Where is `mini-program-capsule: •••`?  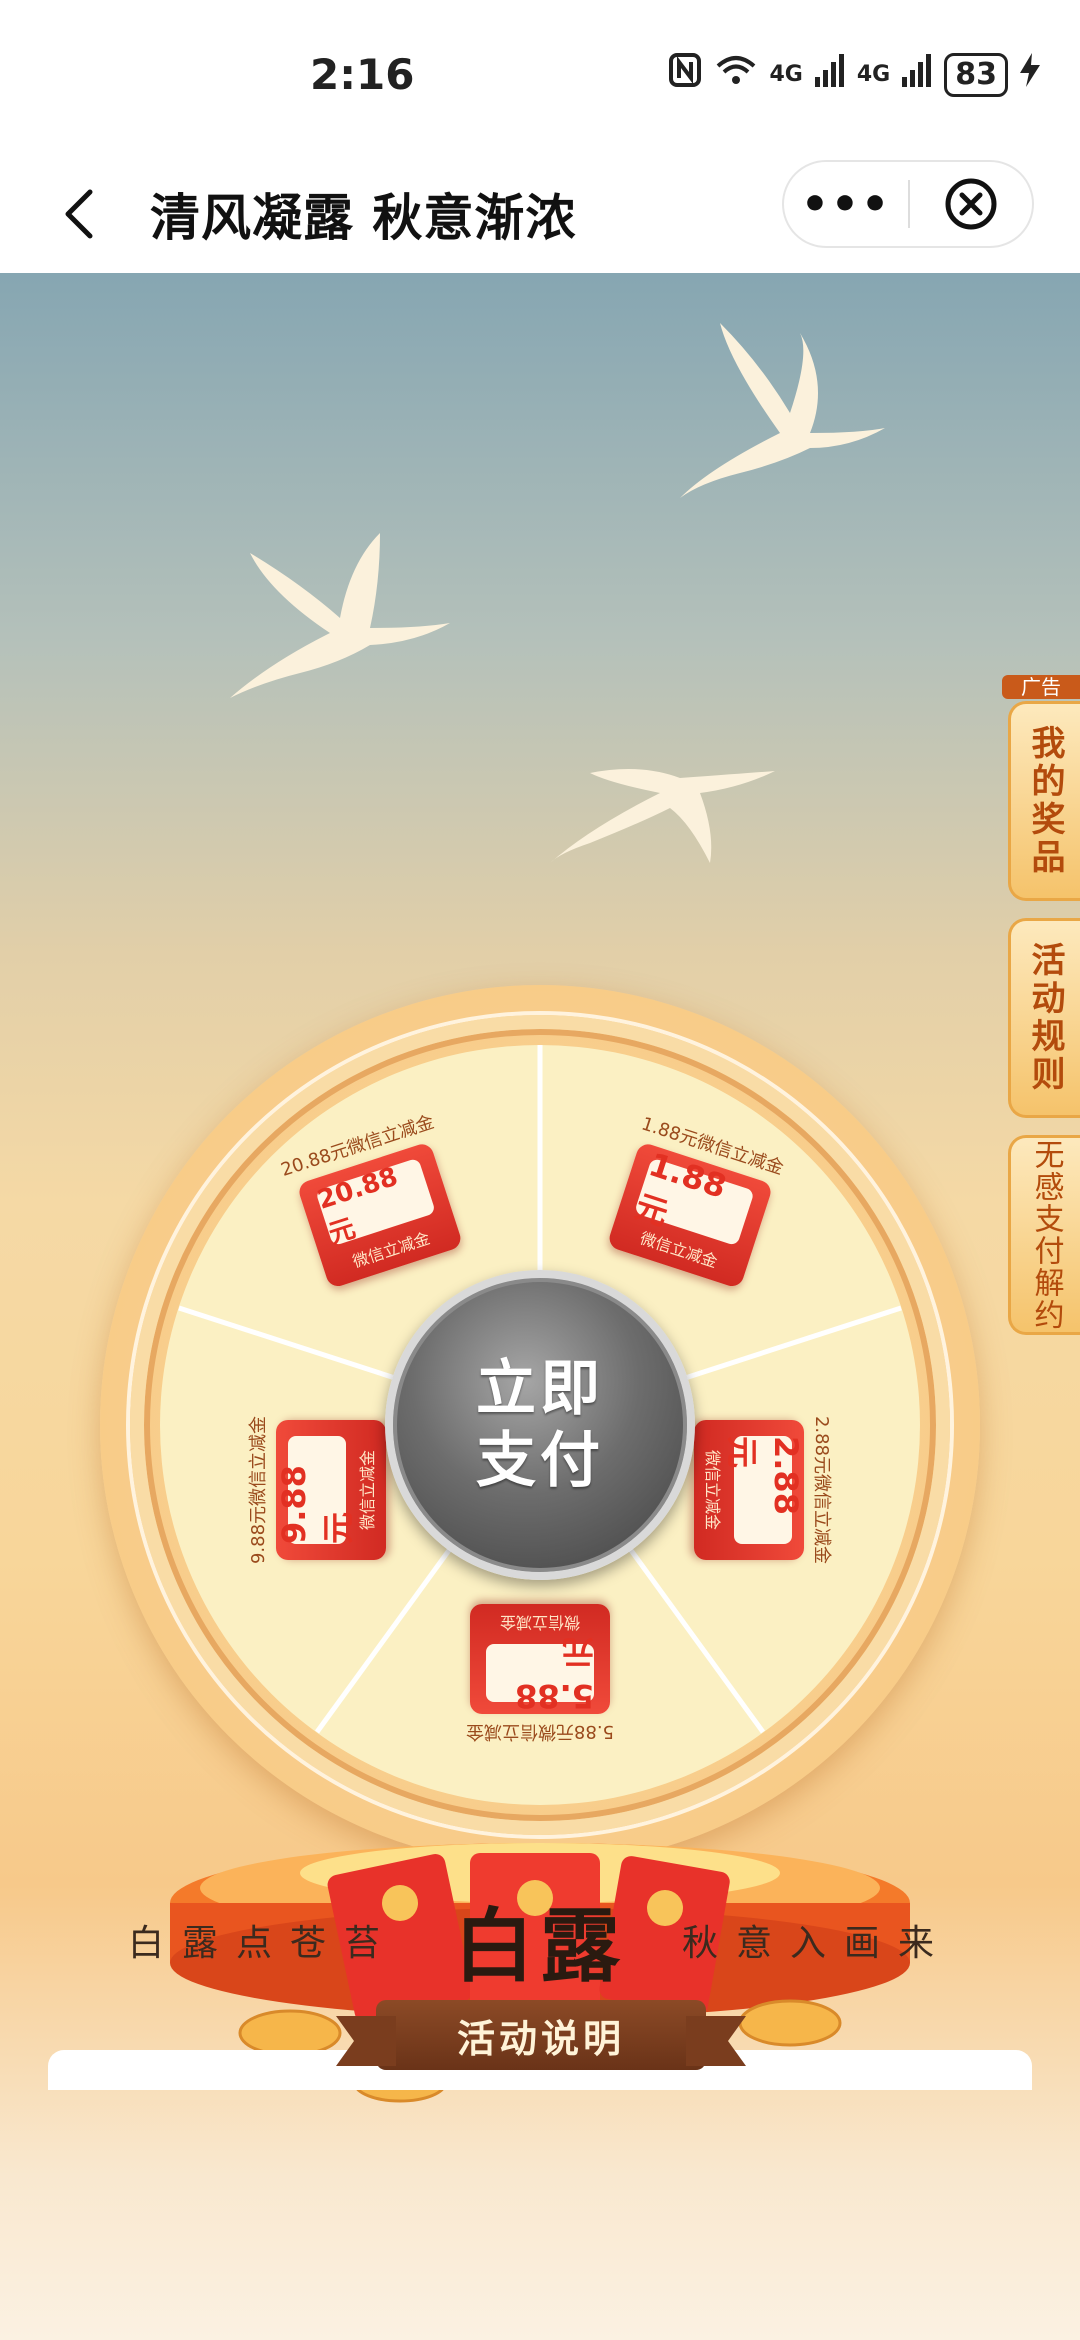
mini-program-capsule: ••• is located at coordinates (908, 204).